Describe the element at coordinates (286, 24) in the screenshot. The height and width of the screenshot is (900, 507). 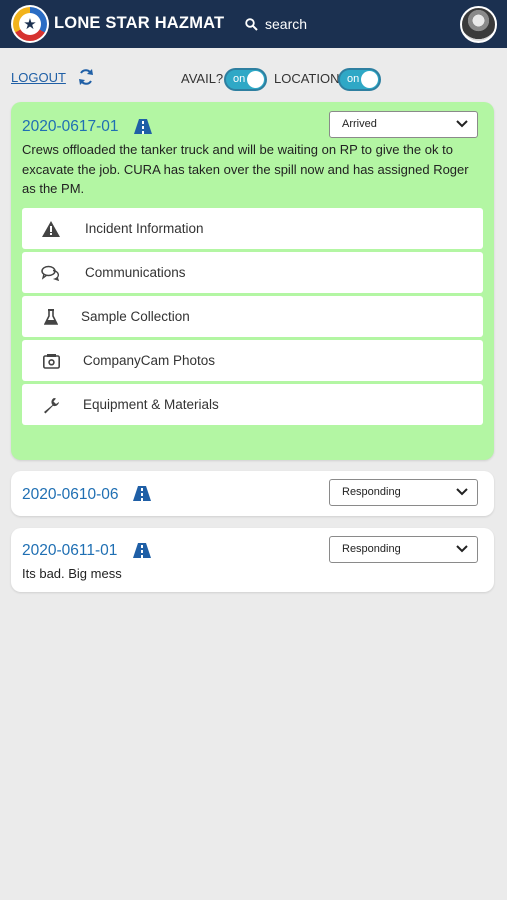
I see `search-label: search` at that location.